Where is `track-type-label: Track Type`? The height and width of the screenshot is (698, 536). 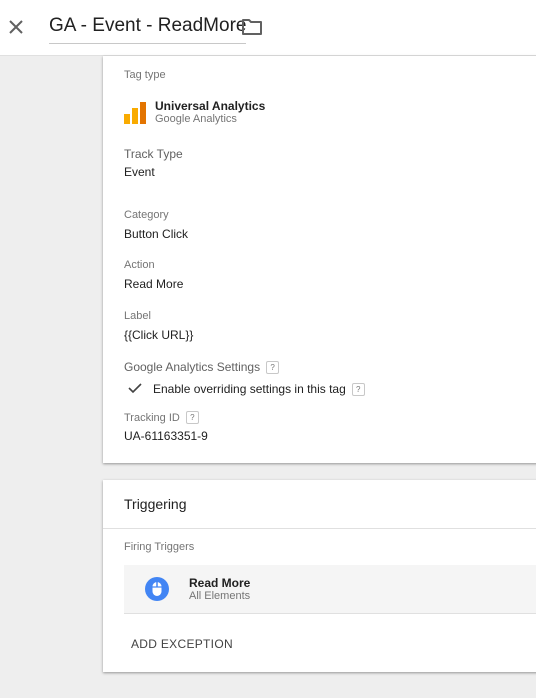 track-type-label: Track Type is located at coordinates (153, 154).